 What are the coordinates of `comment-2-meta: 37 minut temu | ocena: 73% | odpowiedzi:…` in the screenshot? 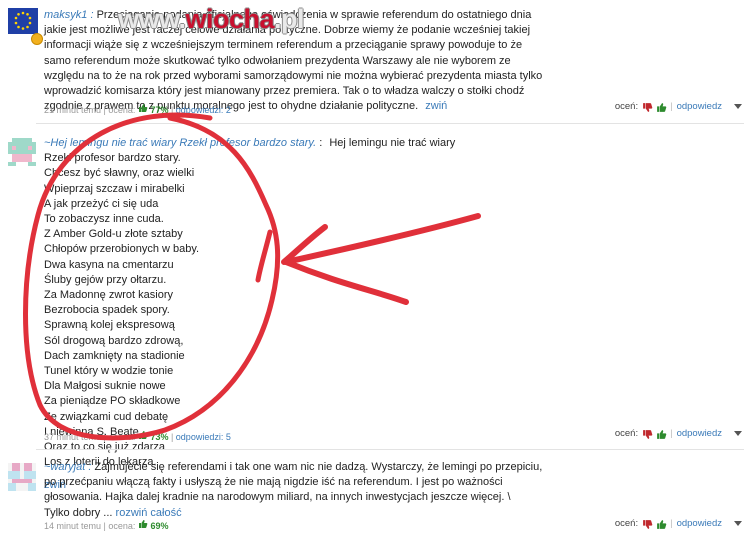 It's located at (137, 436).